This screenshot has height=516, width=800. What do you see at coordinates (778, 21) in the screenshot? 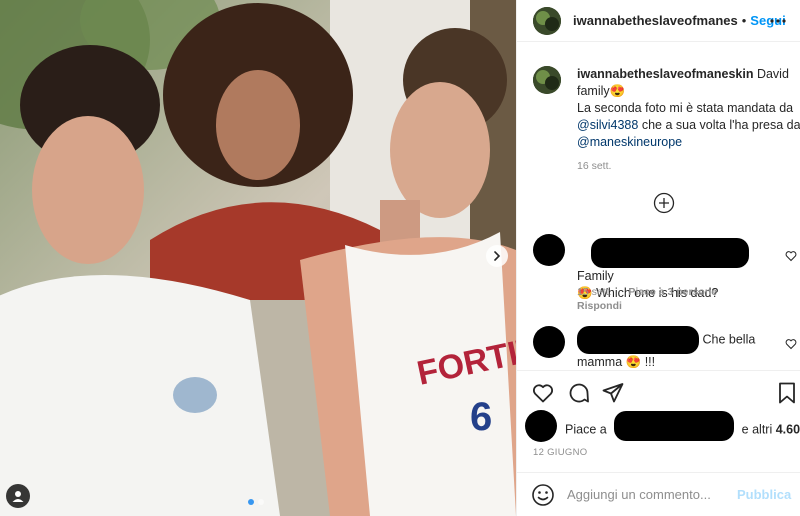
I see `more-horizontal-icon` at bounding box center [778, 21].